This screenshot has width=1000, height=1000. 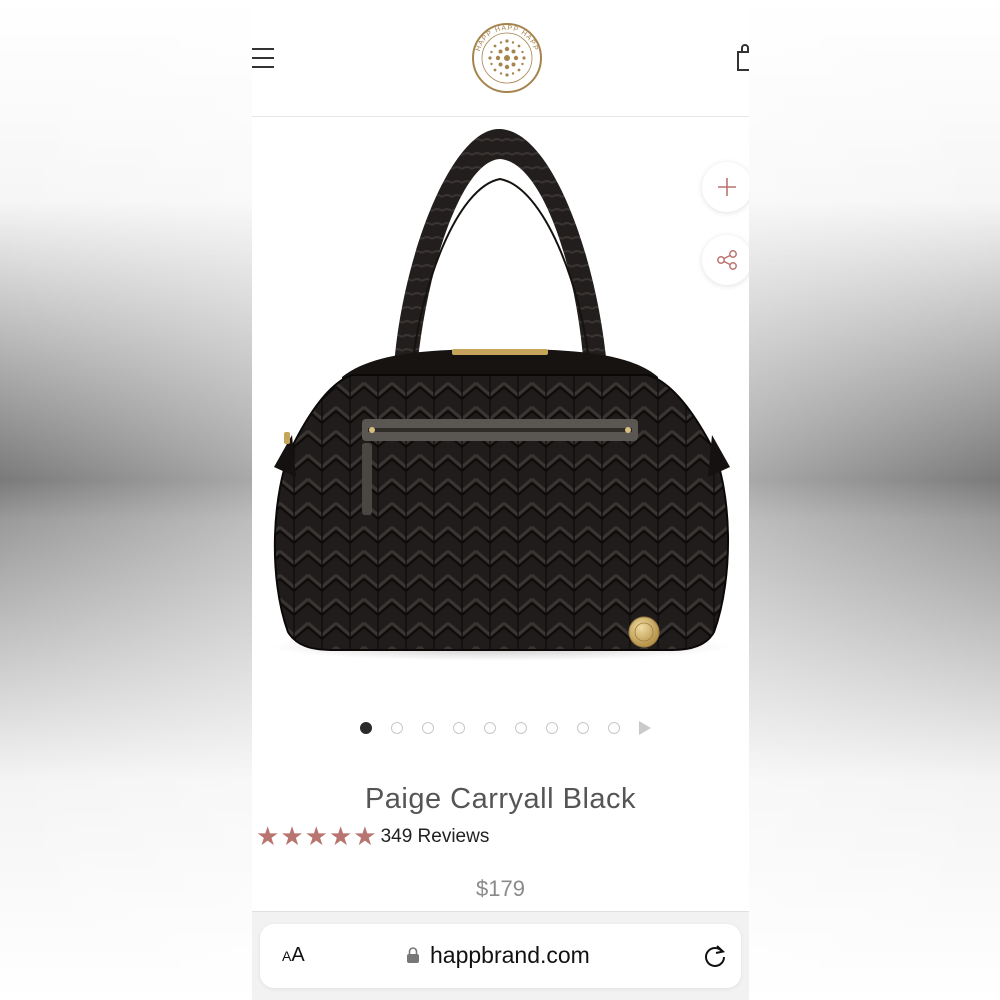 What do you see at coordinates (264, 59) in the screenshot?
I see `menu-icon` at bounding box center [264, 59].